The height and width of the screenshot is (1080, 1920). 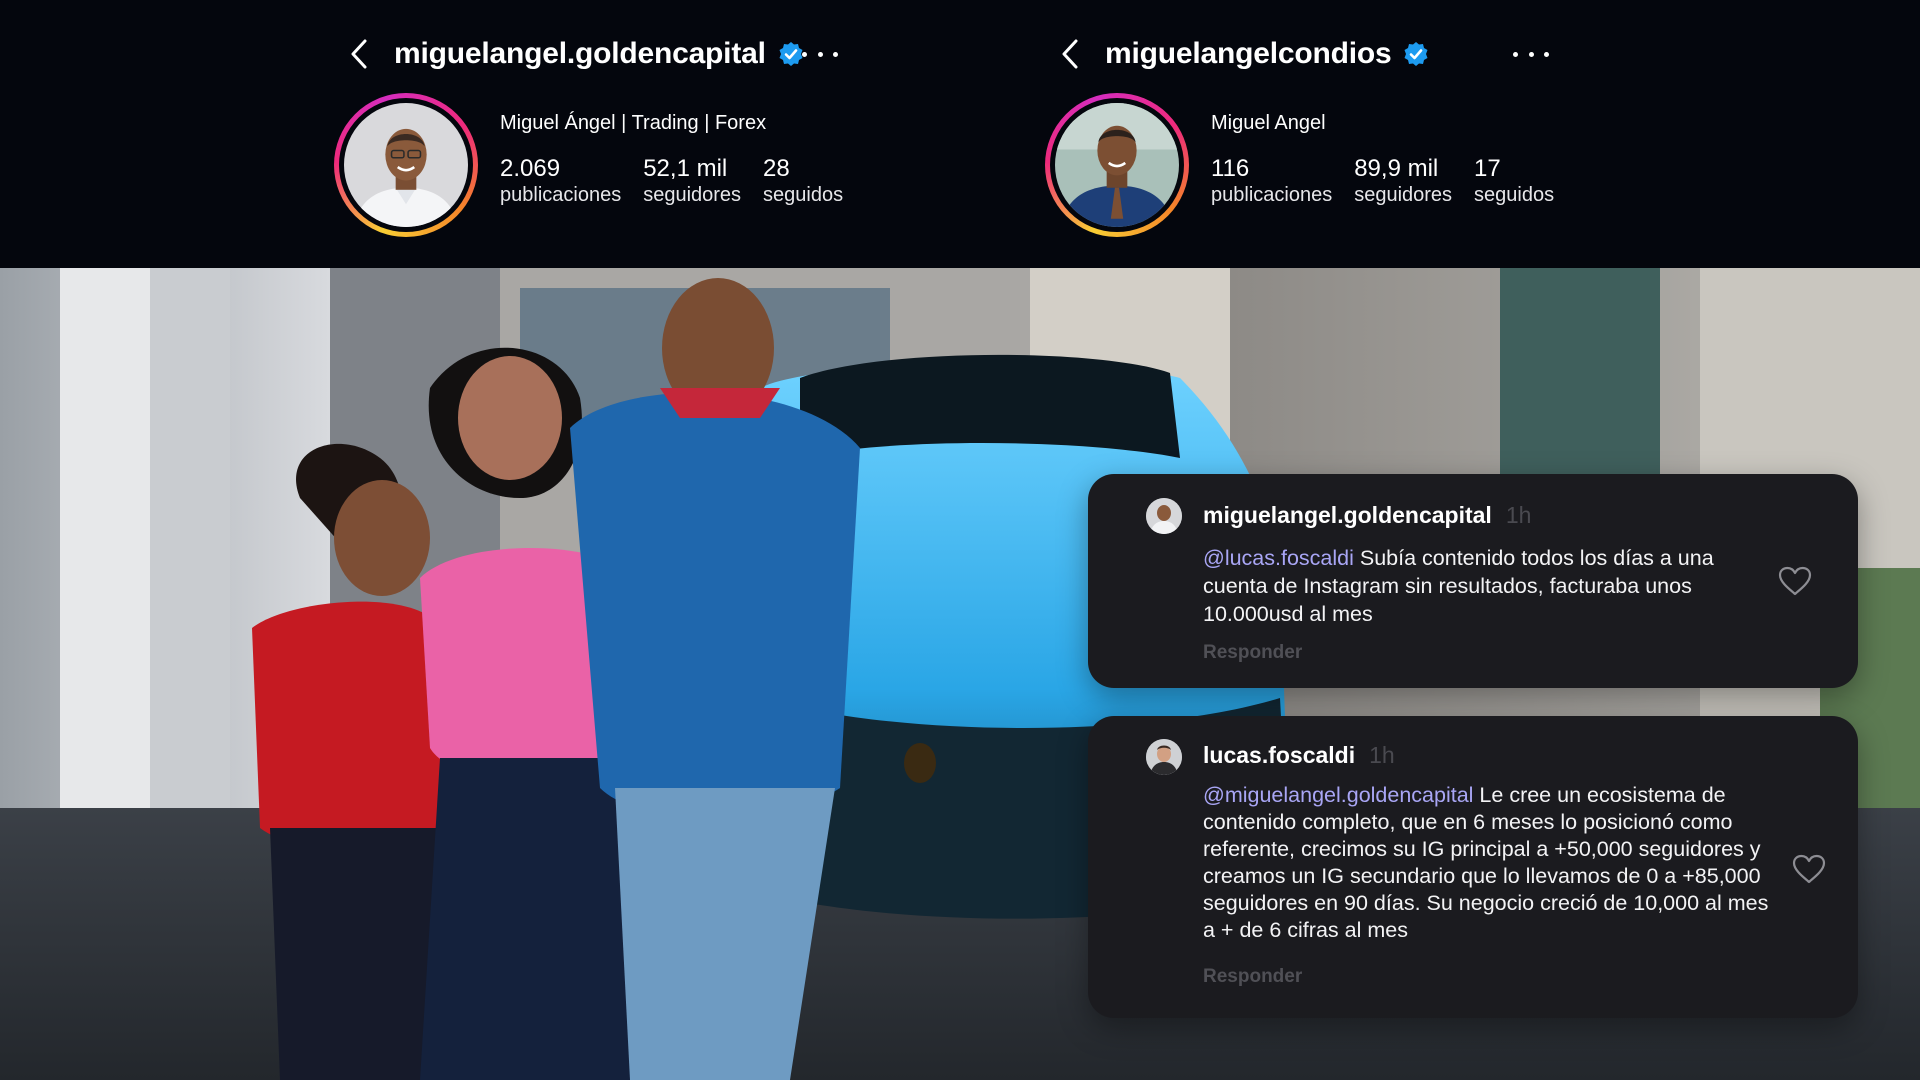 I want to click on stat-value: 28, so click(x=776, y=168).